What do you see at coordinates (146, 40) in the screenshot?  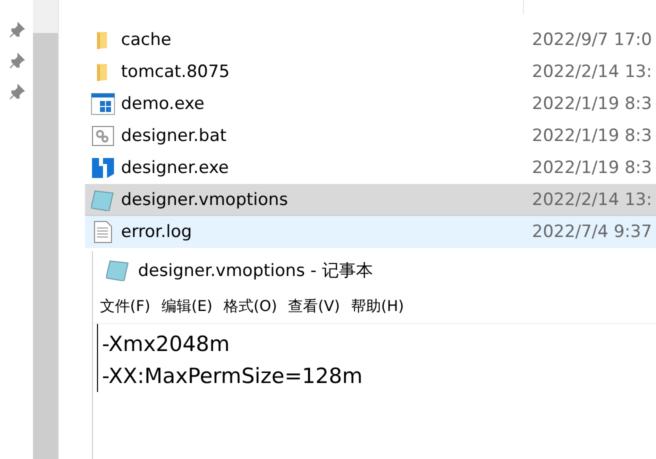 I see `file-name: cache` at bounding box center [146, 40].